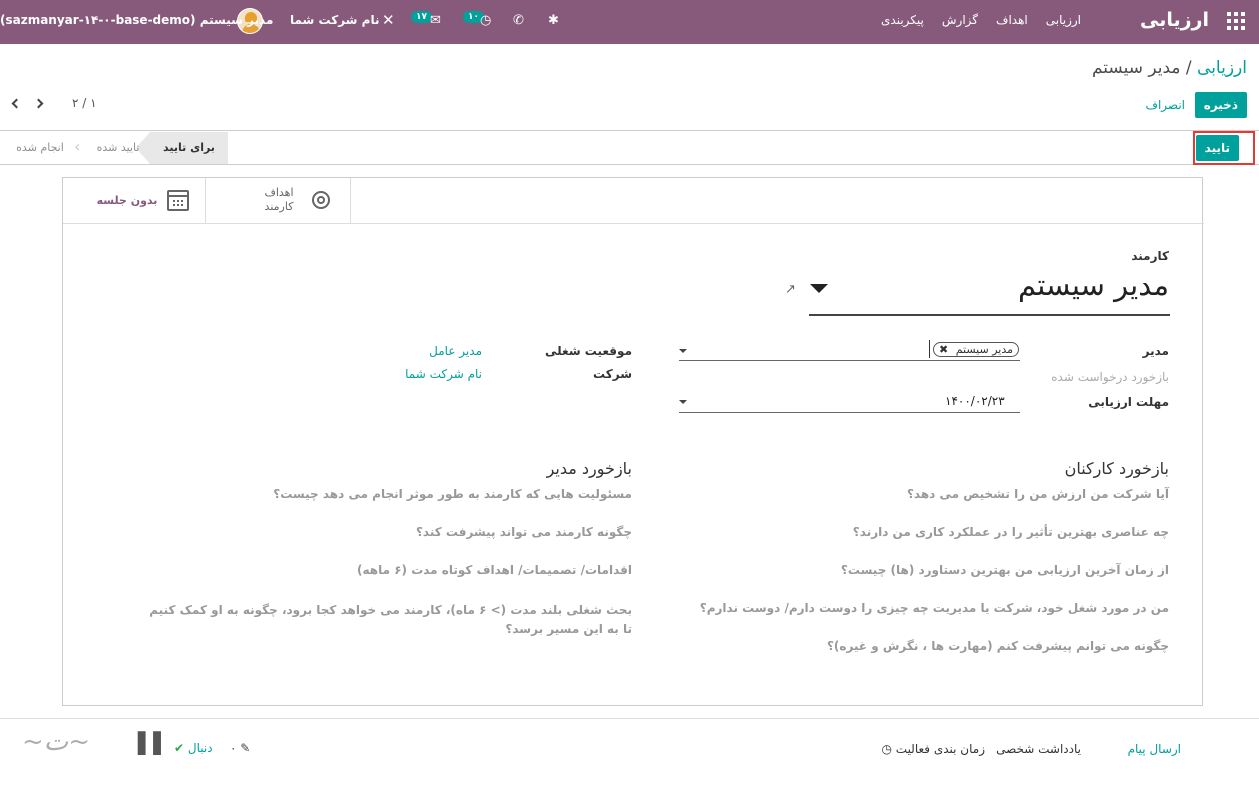  What do you see at coordinates (1222, 68) in the screenshot?
I see `breadcrumb-root: ارزیابی` at bounding box center [1222, 68].